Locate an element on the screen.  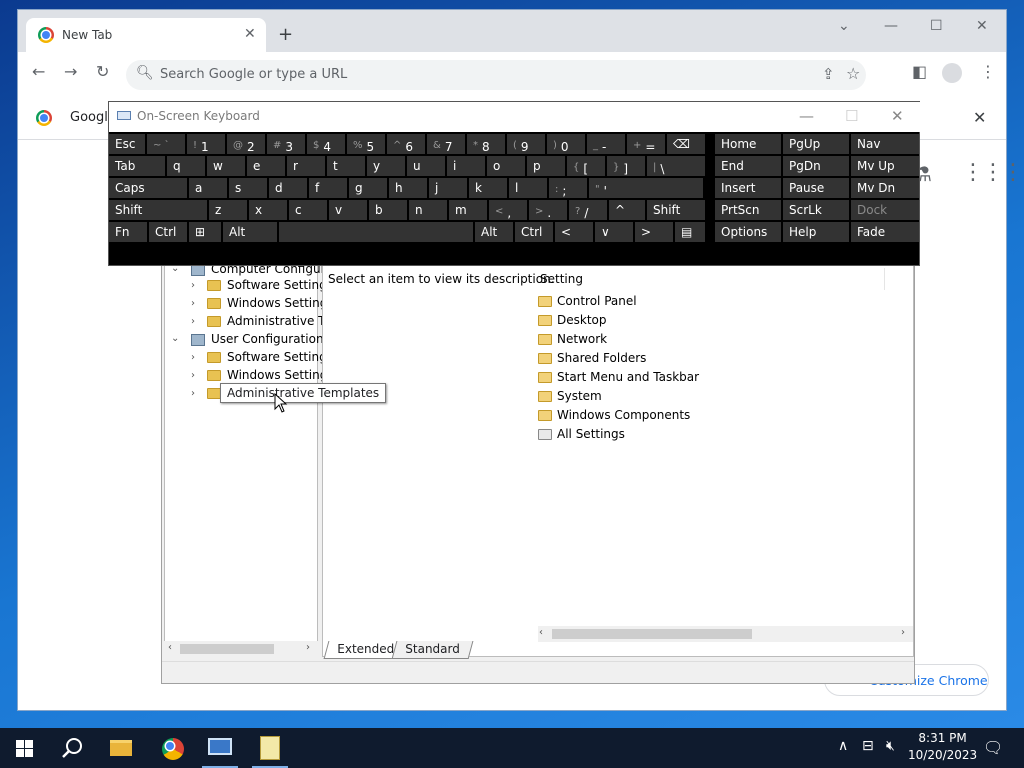
profile-avatar-icon is located at coordinates (952, 73).